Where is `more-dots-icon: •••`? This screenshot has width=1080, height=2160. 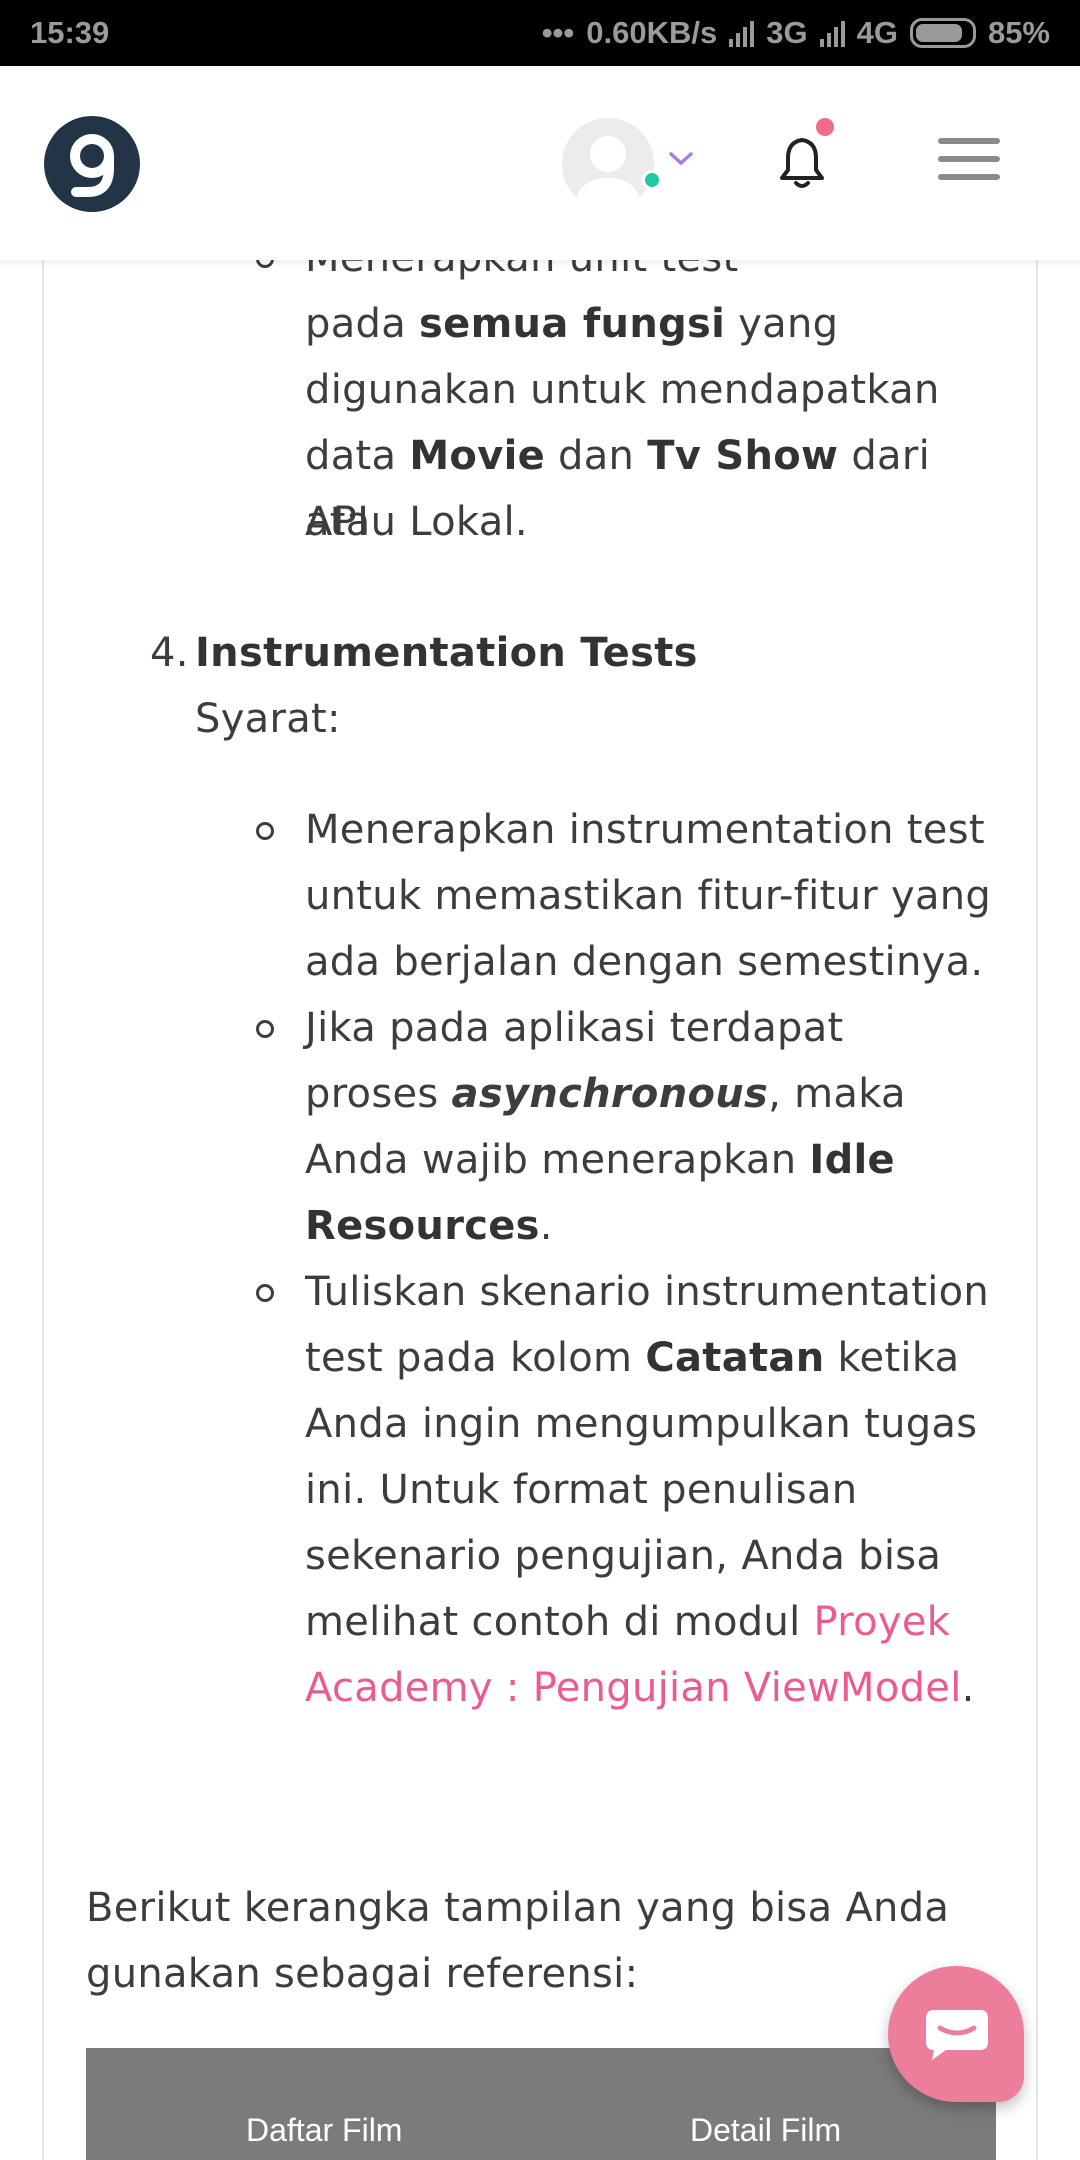 more-dots-icon: ••• is located at coordinates (558, 32).